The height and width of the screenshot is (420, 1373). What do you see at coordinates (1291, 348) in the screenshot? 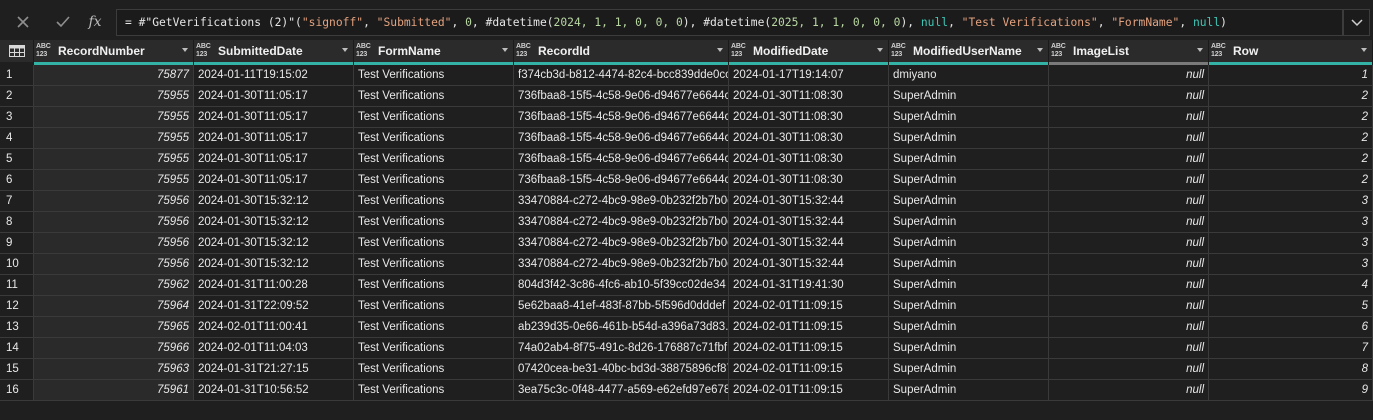
I see `table-cell: 7` at bounding box center [1291, 348].